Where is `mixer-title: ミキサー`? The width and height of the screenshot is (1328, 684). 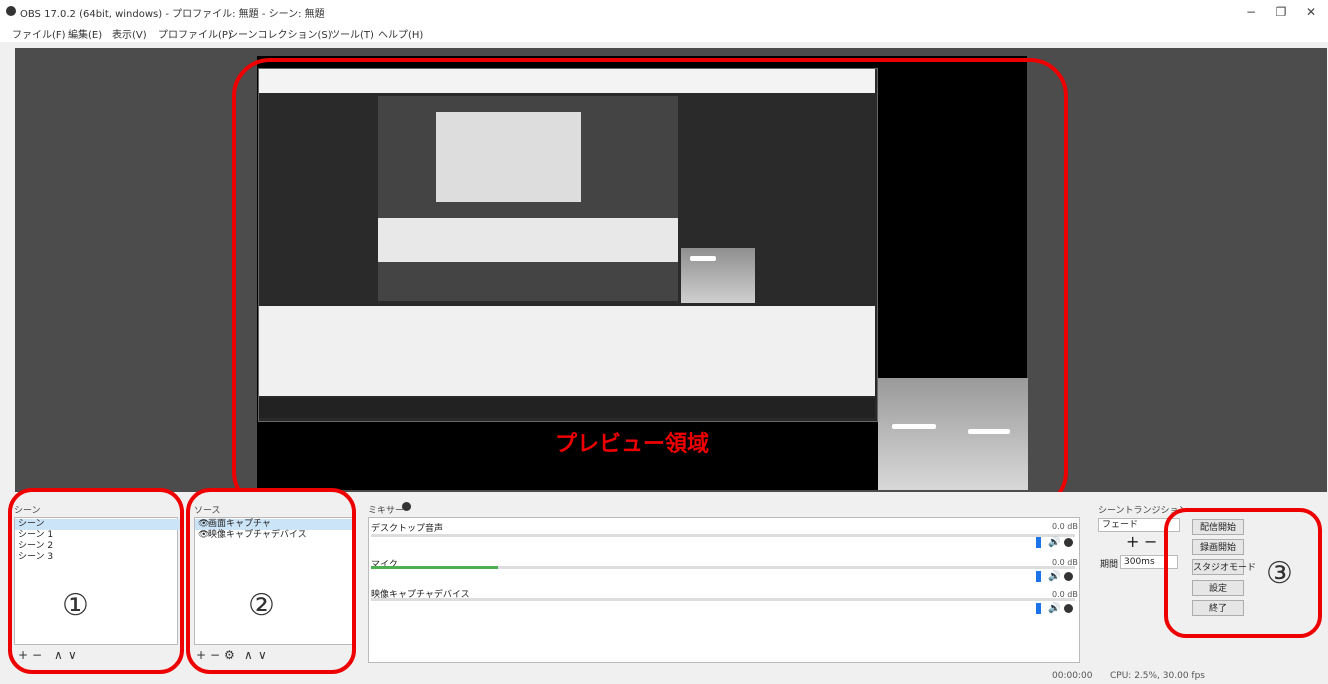
mixer-title: ミキサー is located at coordinates (386, 511).